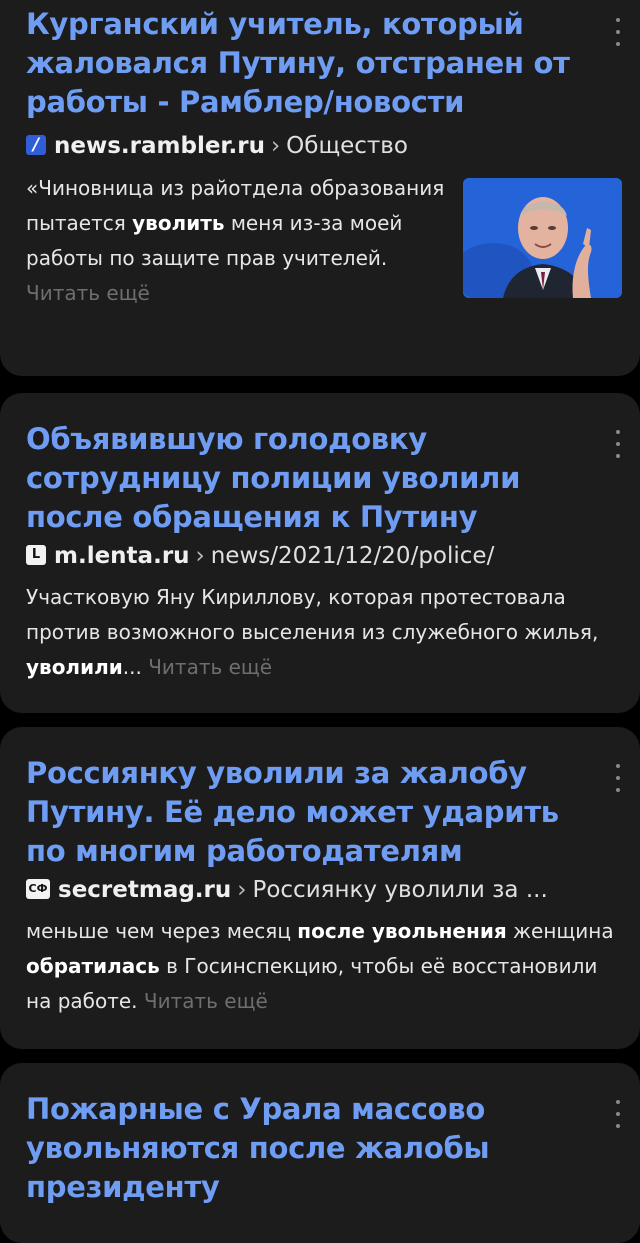 The image size is (640, 1243). I want to click on result-path: Общество, so click(347, 146).